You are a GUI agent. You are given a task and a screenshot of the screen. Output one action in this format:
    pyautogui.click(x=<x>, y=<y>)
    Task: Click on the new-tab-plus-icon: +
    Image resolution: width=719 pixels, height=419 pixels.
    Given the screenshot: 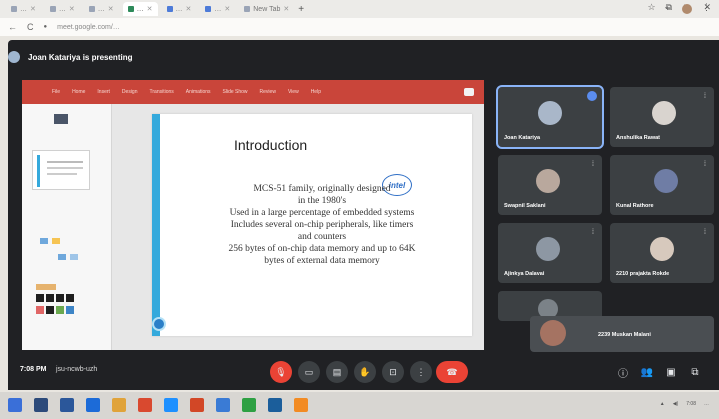 What is the action you would take?
    pyautogui.click(x=301, y=9)
    